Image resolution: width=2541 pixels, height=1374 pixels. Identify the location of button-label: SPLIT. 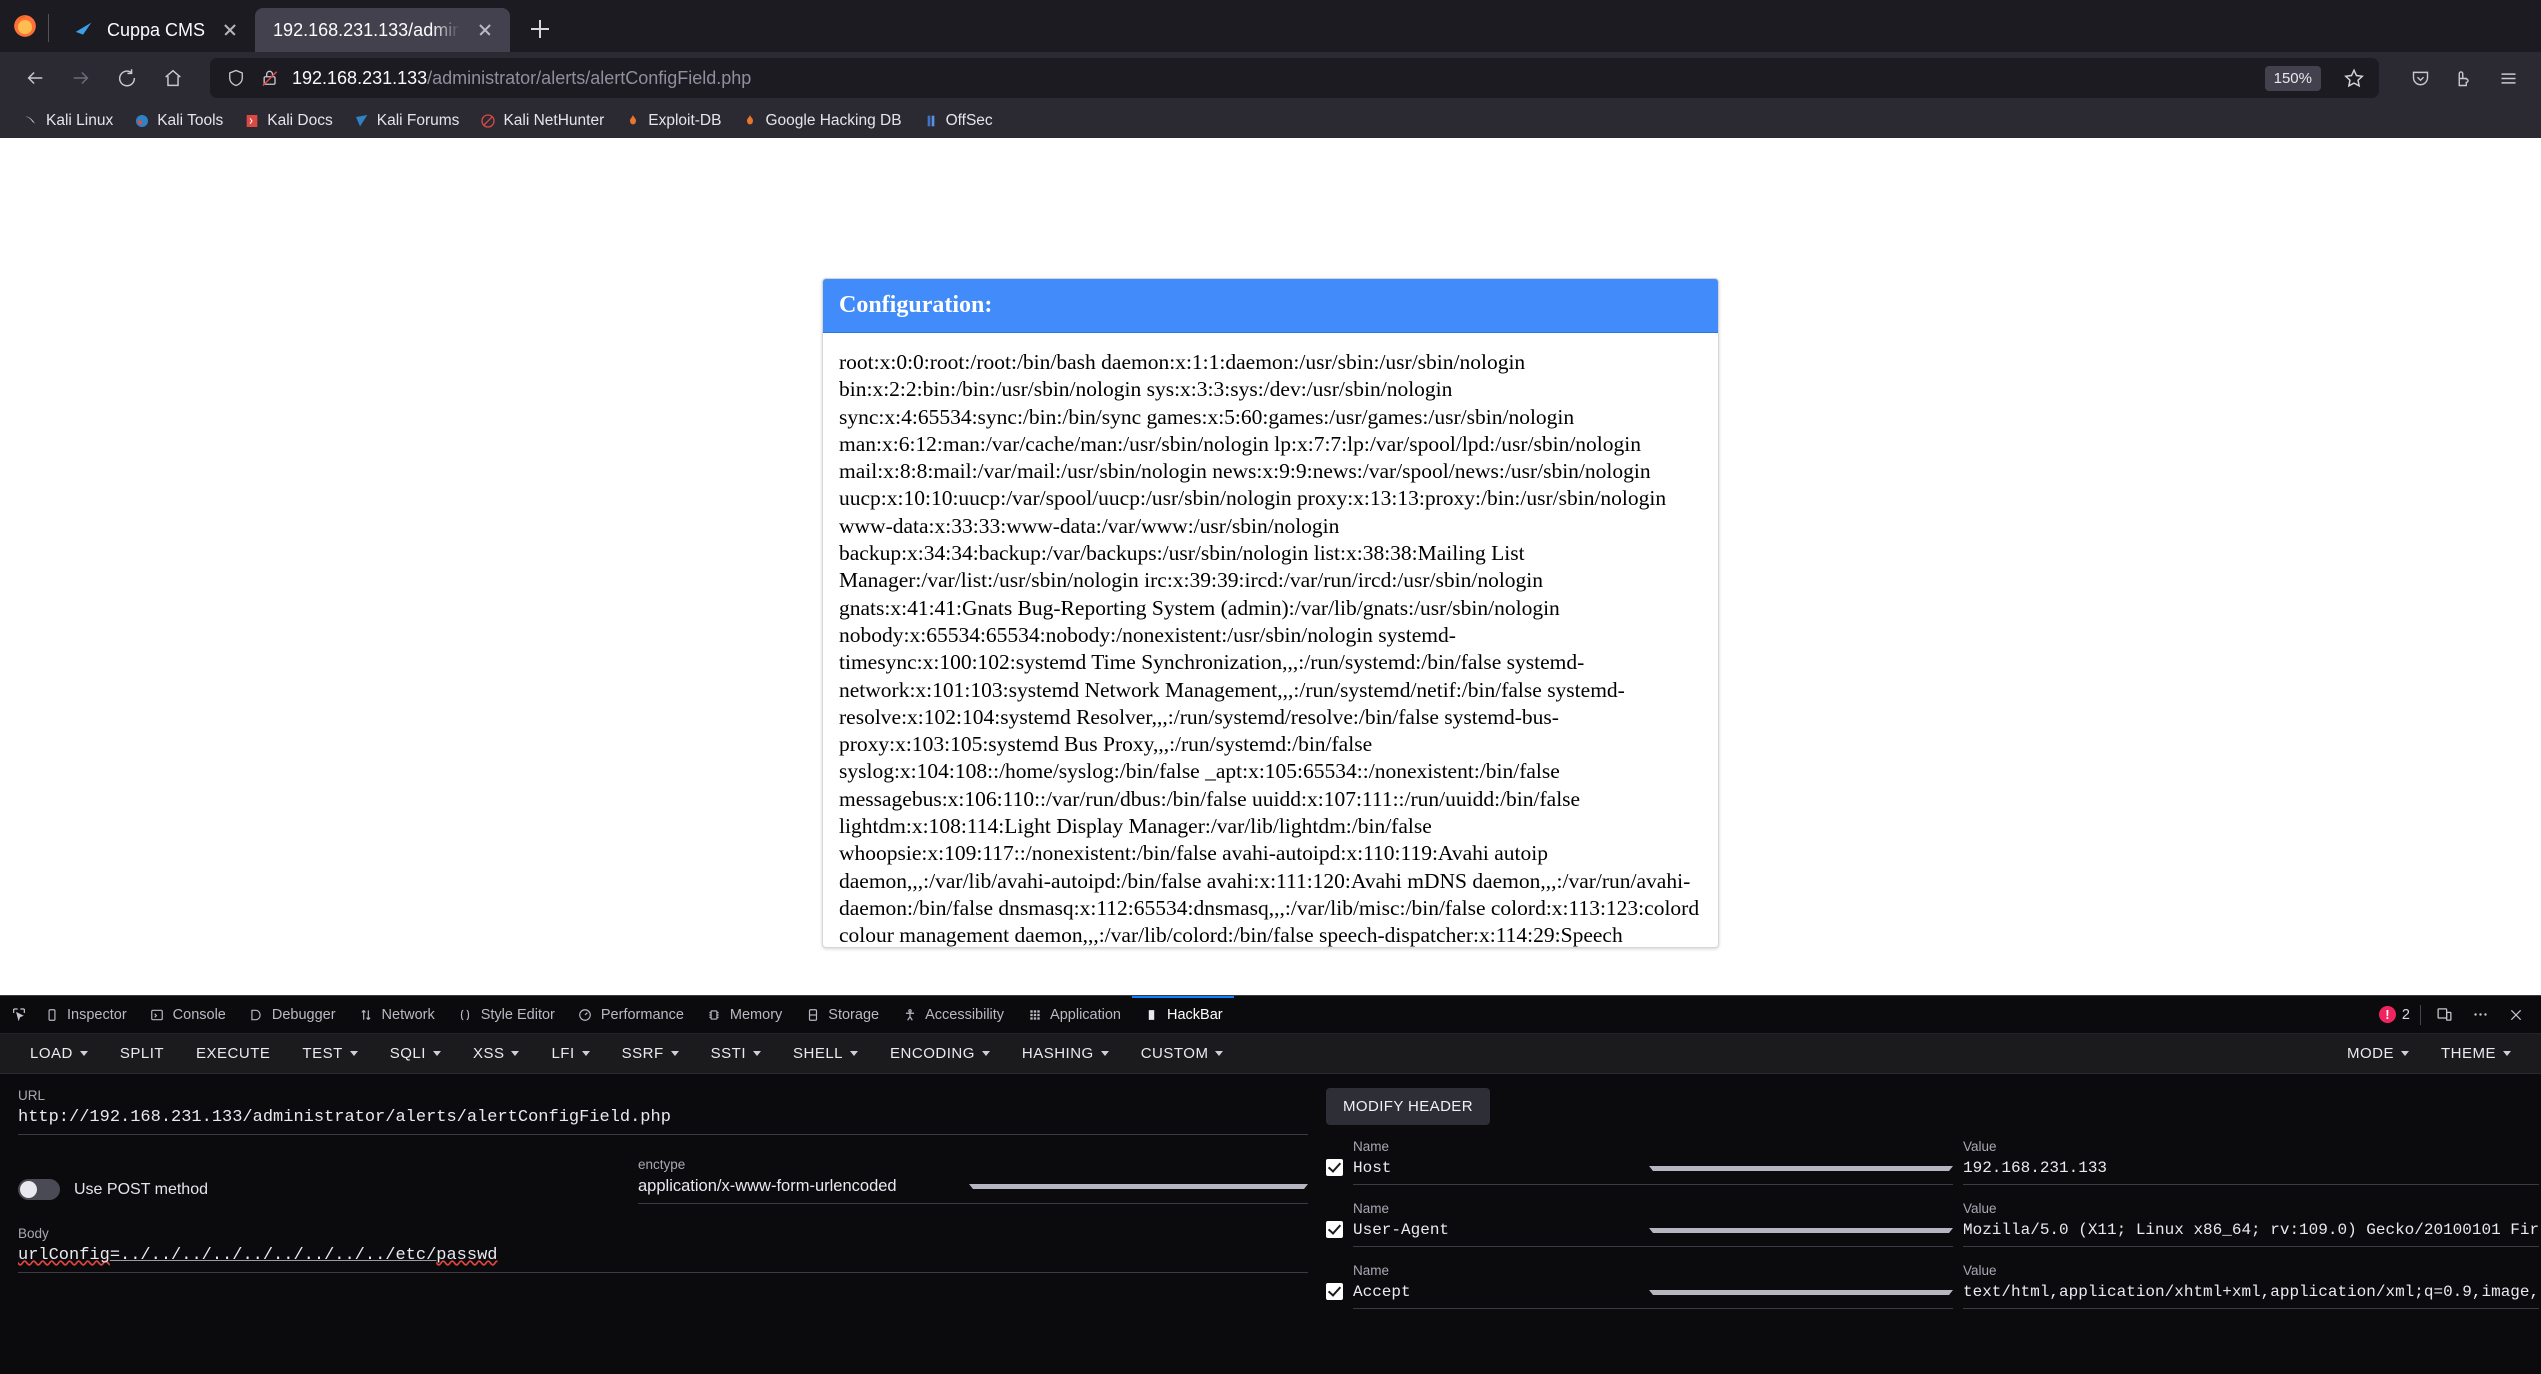
(142, 1053).